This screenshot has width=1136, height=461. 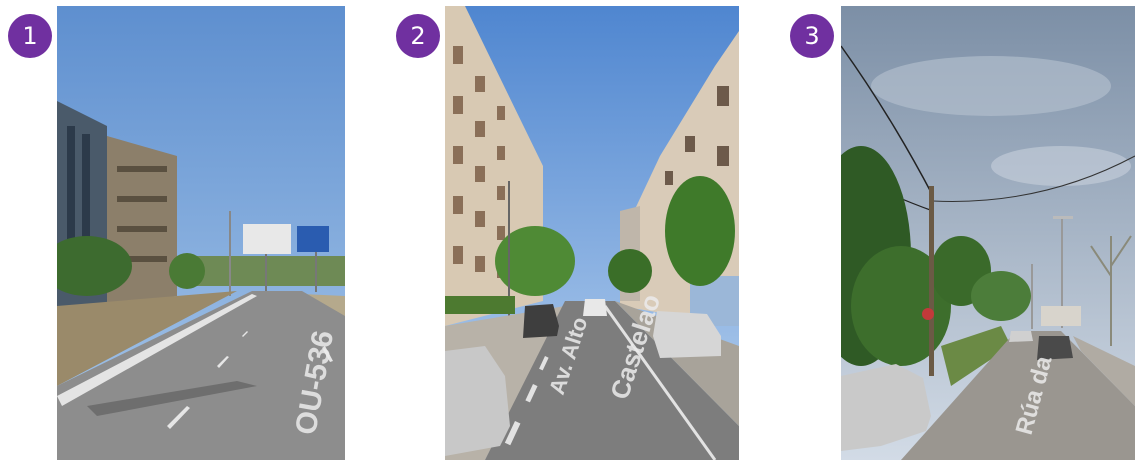 I want to click on panel-number-2: 2, so click(x=418, y=36).